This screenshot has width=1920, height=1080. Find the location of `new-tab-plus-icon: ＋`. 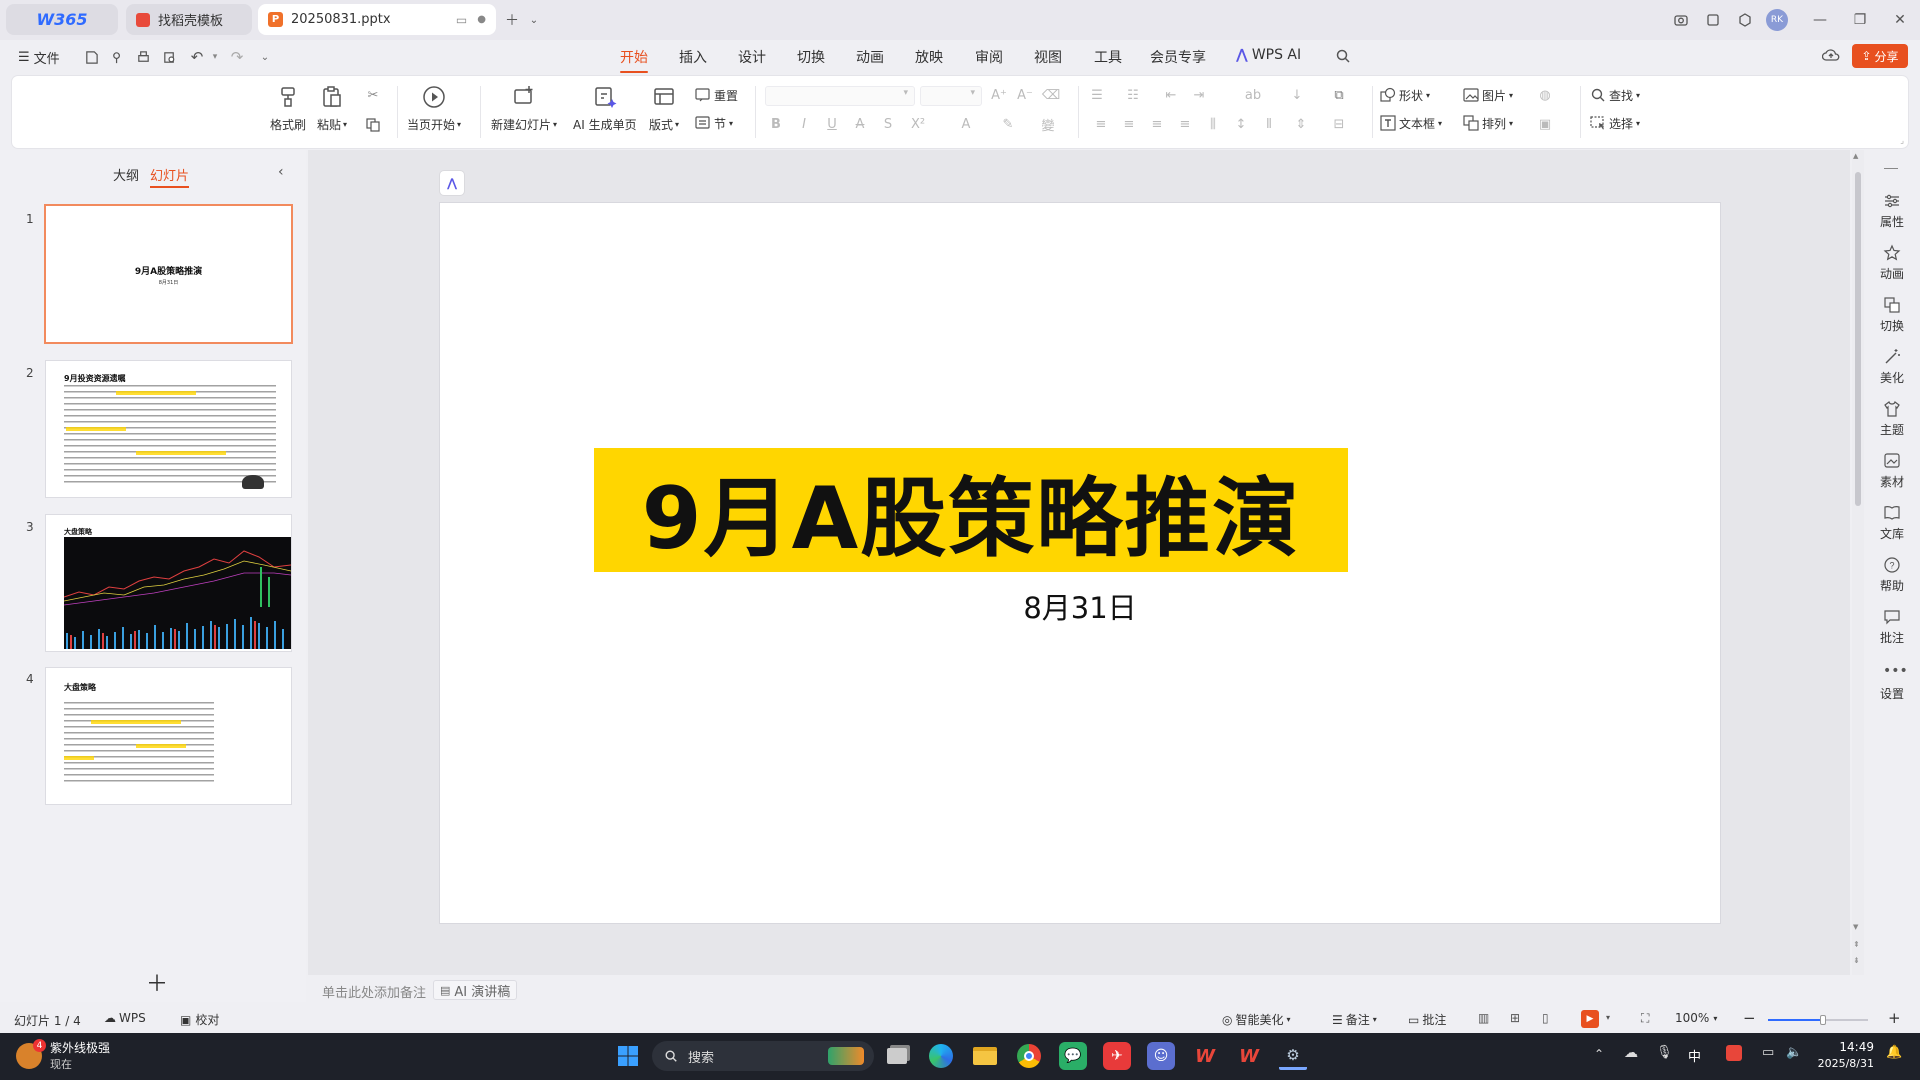

new-tab-plus-icon: ＋ is located at coordinates (512, 20).